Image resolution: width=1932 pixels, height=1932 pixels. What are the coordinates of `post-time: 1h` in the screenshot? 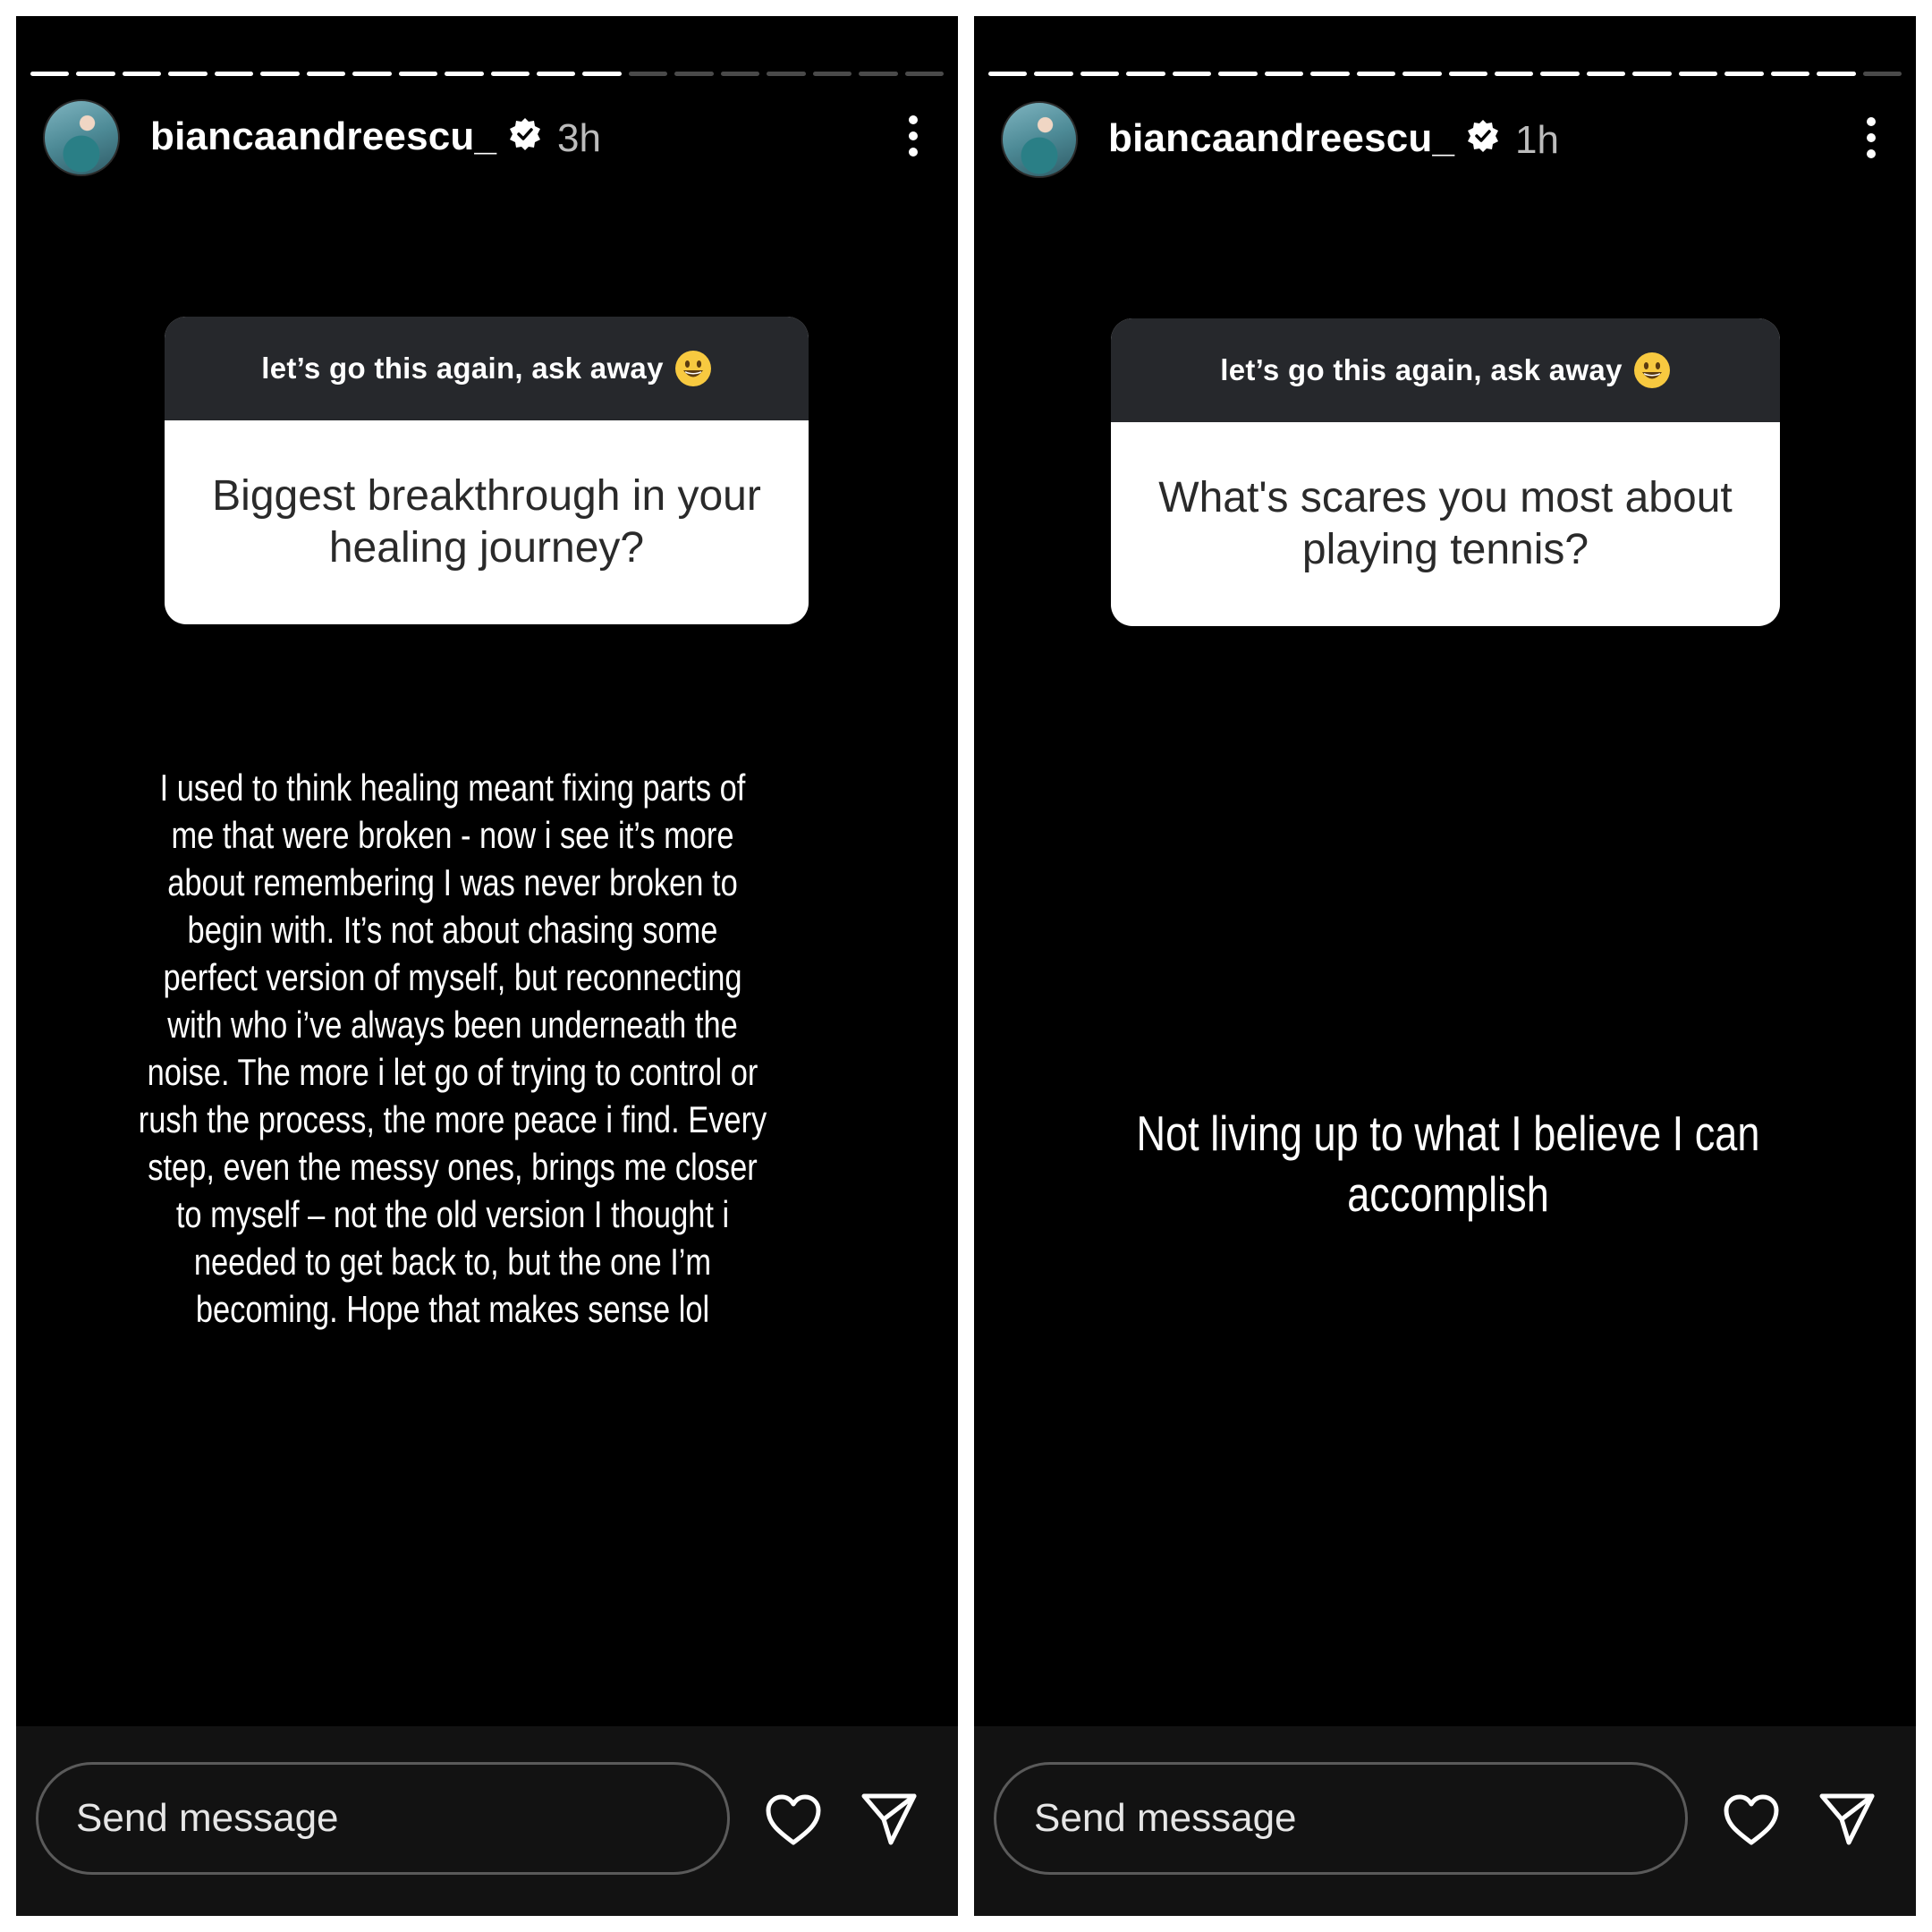 It's located at (1537, 140).